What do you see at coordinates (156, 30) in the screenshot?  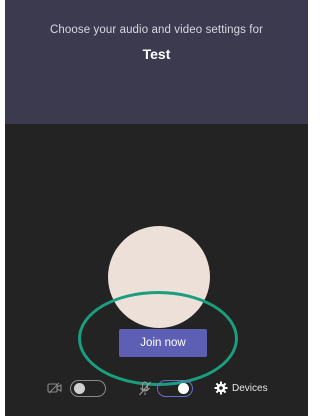 I see `settings-prompt: Choose your audio and video settings for` at bounding box center [156, 30].